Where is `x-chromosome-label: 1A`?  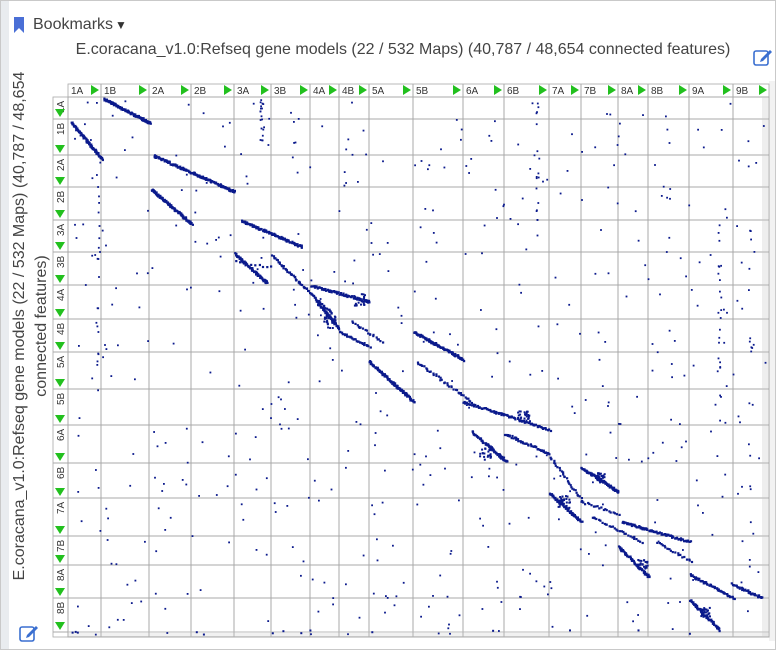
x-chromosome-label: 1A is located at coordinates (77, 91).